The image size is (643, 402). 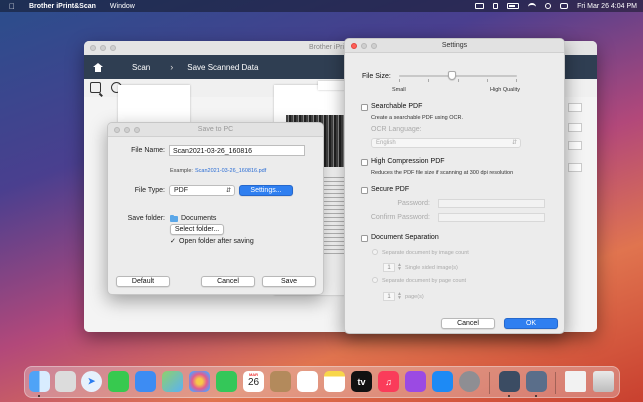 I want to click on page-count-input: 1, so click(x=389, y=296).